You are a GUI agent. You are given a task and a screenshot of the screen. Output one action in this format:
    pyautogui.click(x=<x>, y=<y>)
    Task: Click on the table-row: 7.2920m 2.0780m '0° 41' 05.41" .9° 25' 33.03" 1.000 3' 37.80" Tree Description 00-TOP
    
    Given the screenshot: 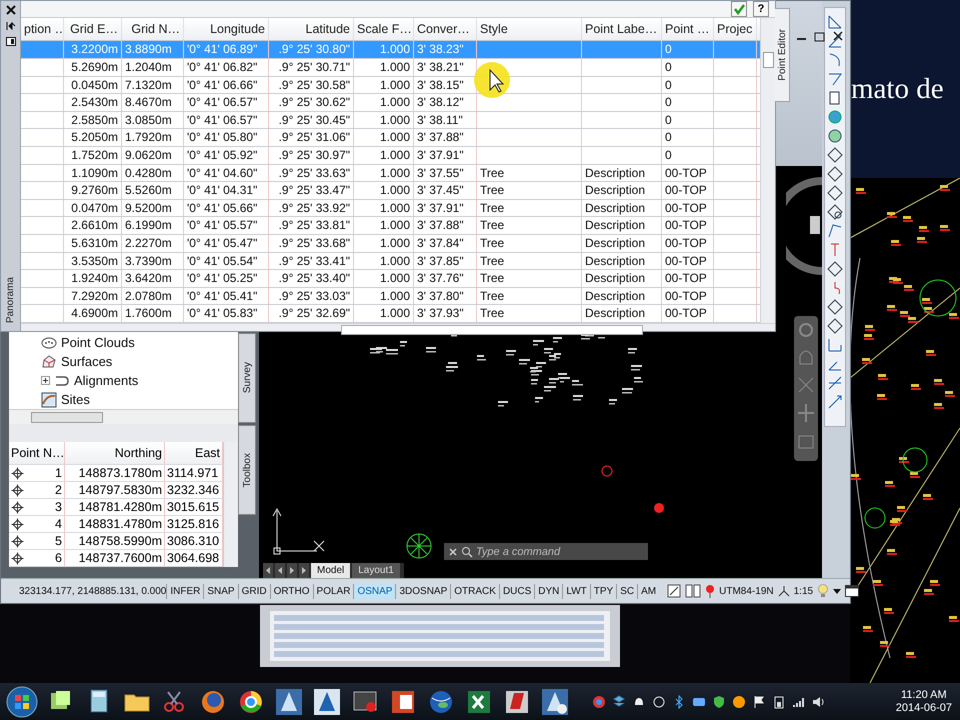 What is the action you would take?
    pyautogui.click(x=390, y=297)
    